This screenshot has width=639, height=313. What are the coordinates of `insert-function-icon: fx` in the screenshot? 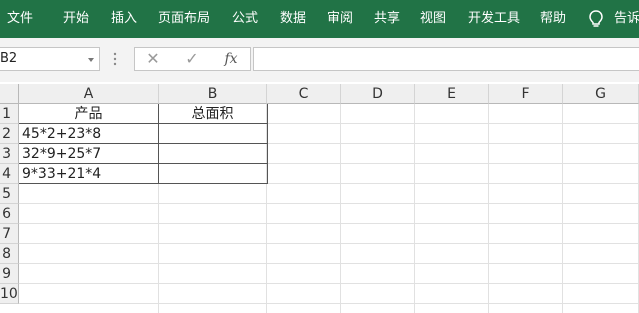 It's located at (231, 59).